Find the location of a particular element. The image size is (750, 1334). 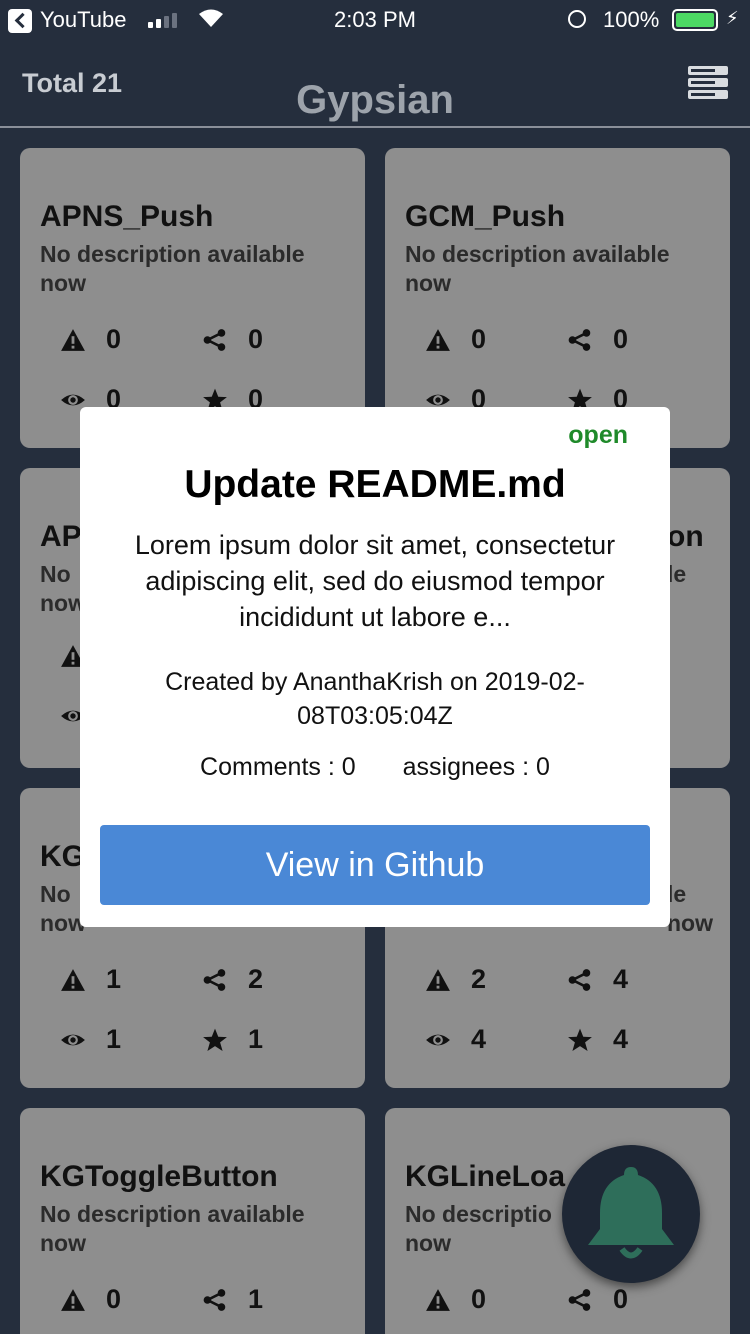

status-badge: open is located at coordinates (598, 435).